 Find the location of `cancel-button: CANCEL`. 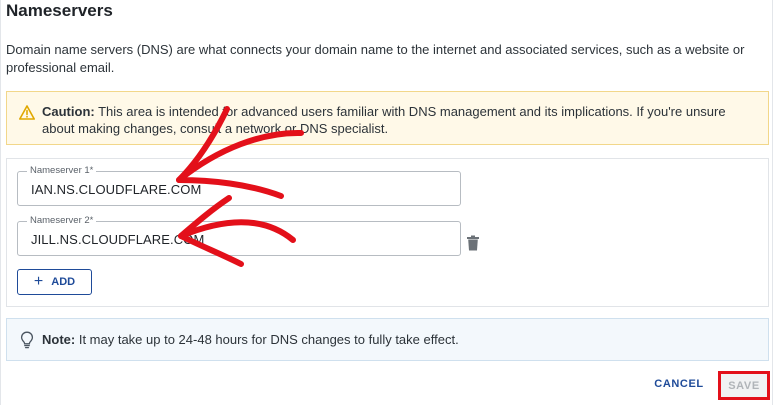

cancel-button: CANCEL is located at coordinates (679, 386).